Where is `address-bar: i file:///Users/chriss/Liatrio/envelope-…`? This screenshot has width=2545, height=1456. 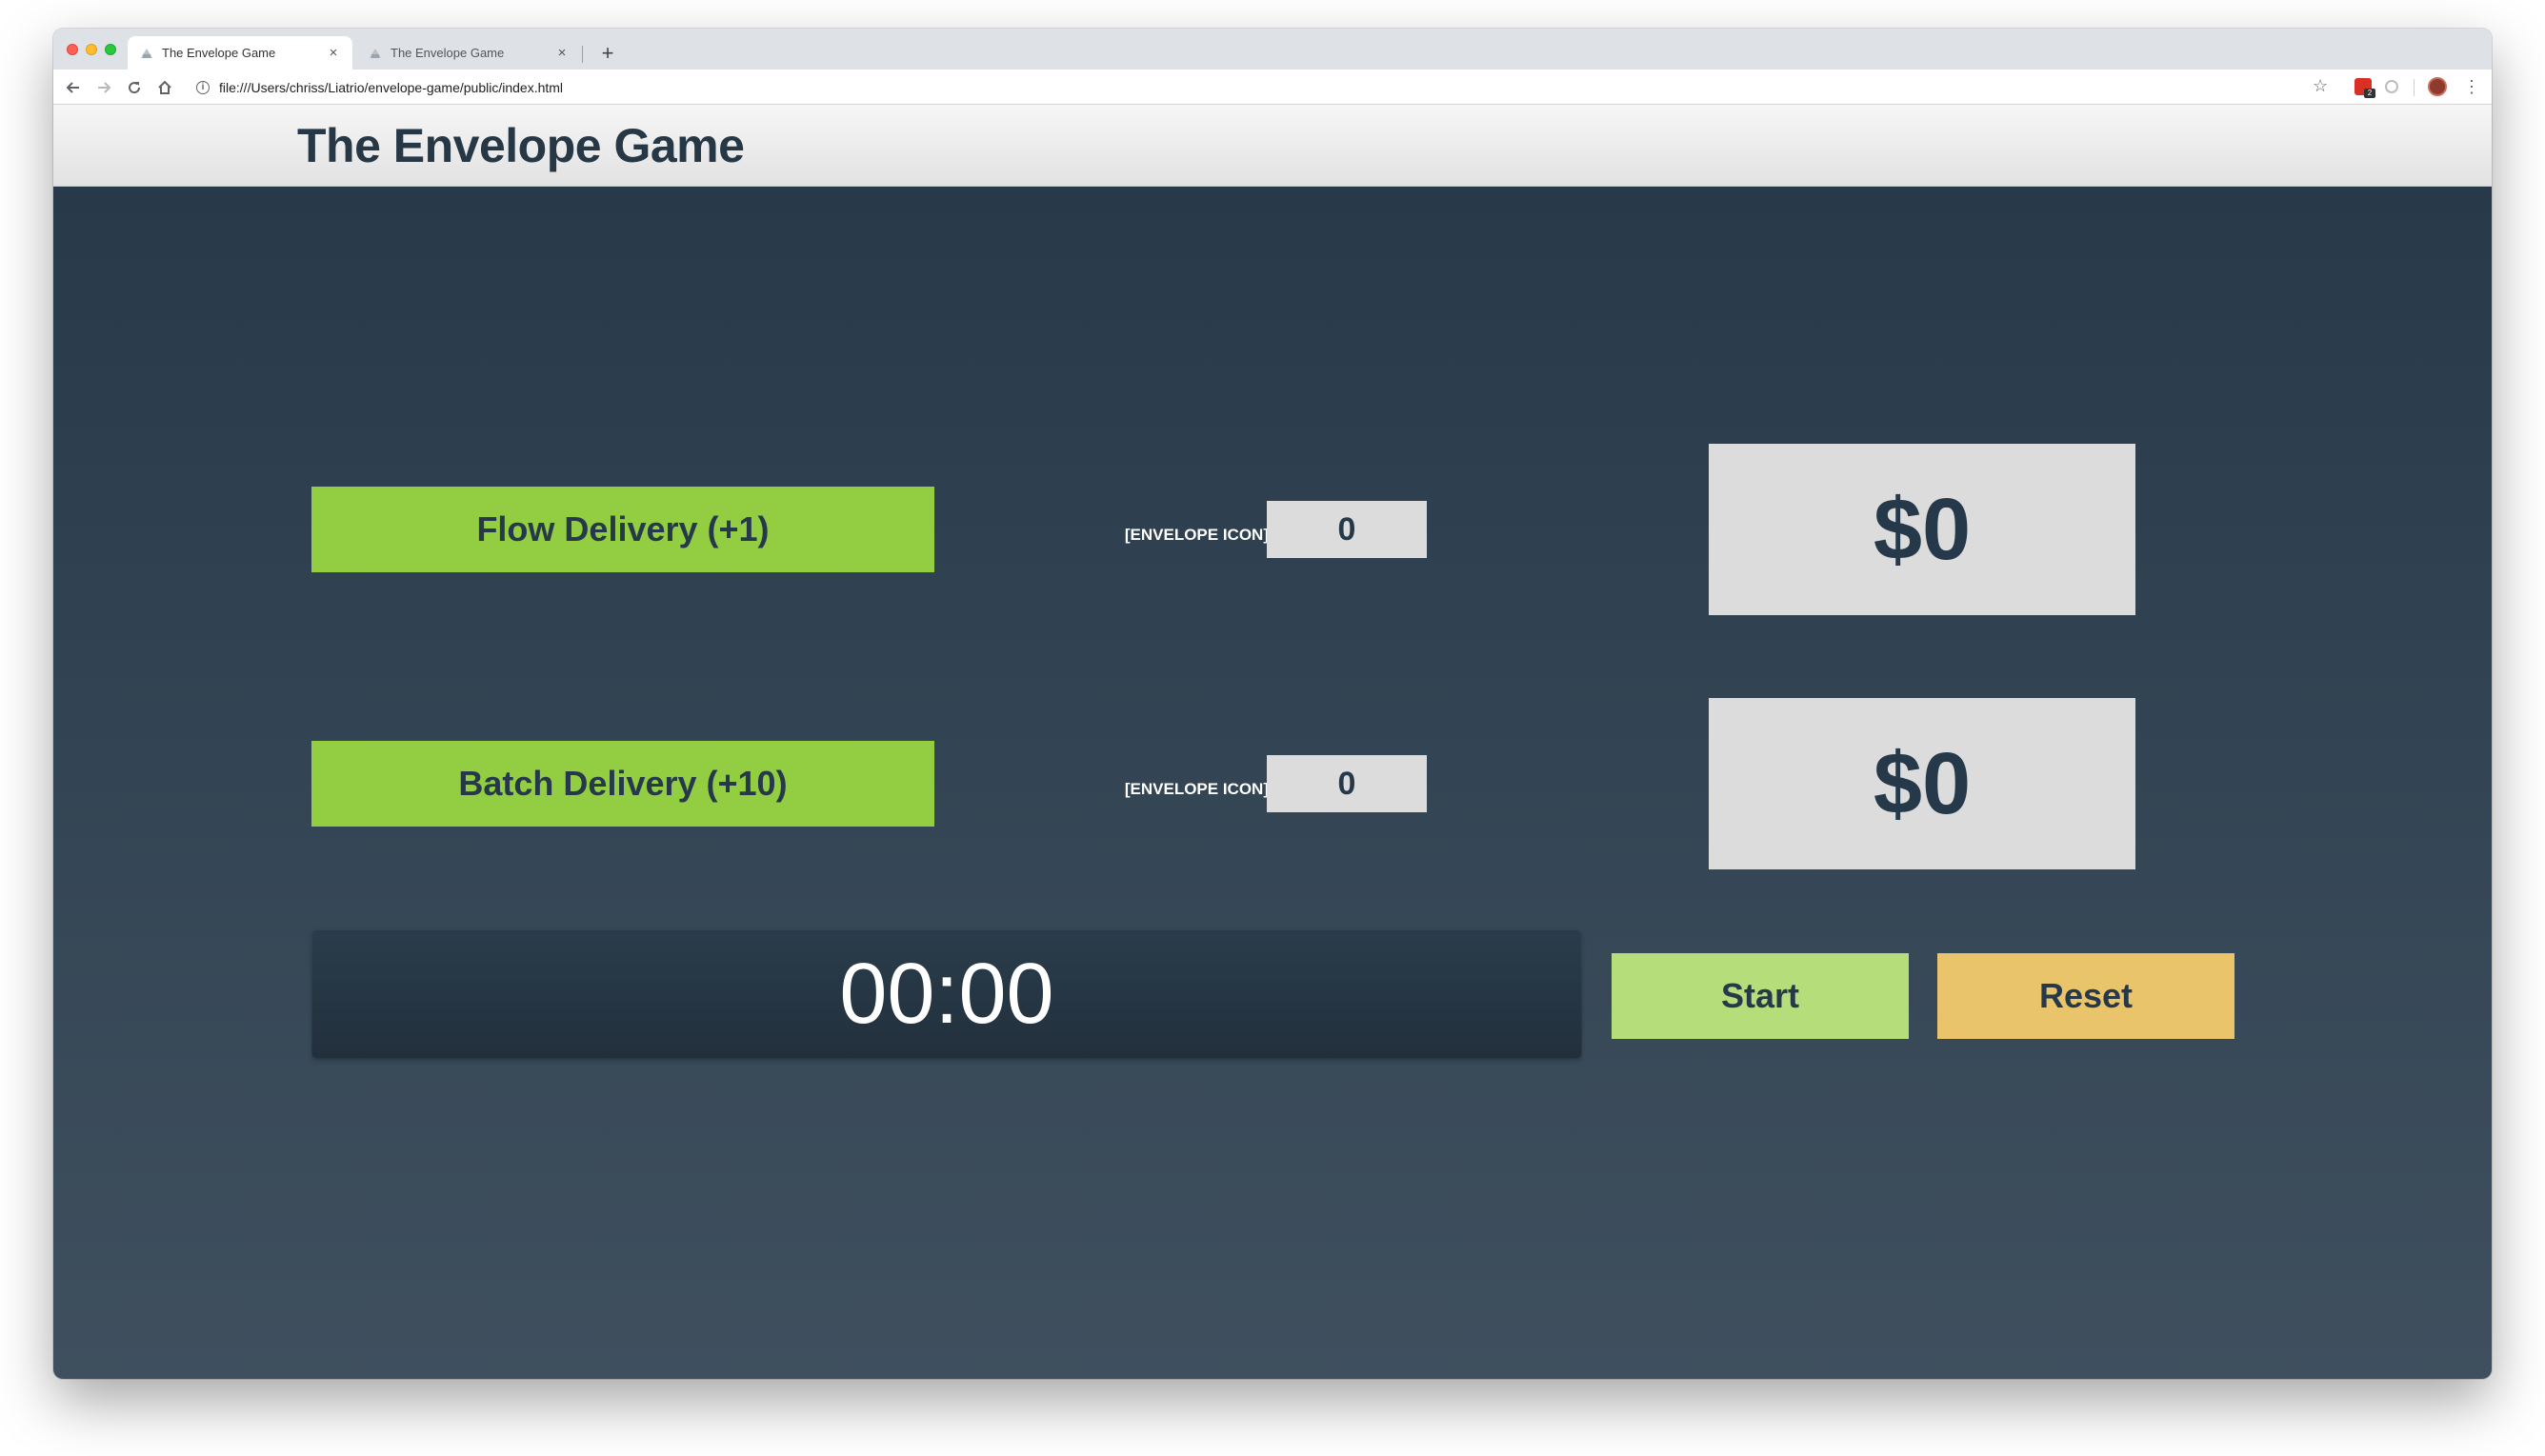 address-bar: i file:///Users/chriss/Liatrio/envelope-… is located at coordinates (1272, 87).